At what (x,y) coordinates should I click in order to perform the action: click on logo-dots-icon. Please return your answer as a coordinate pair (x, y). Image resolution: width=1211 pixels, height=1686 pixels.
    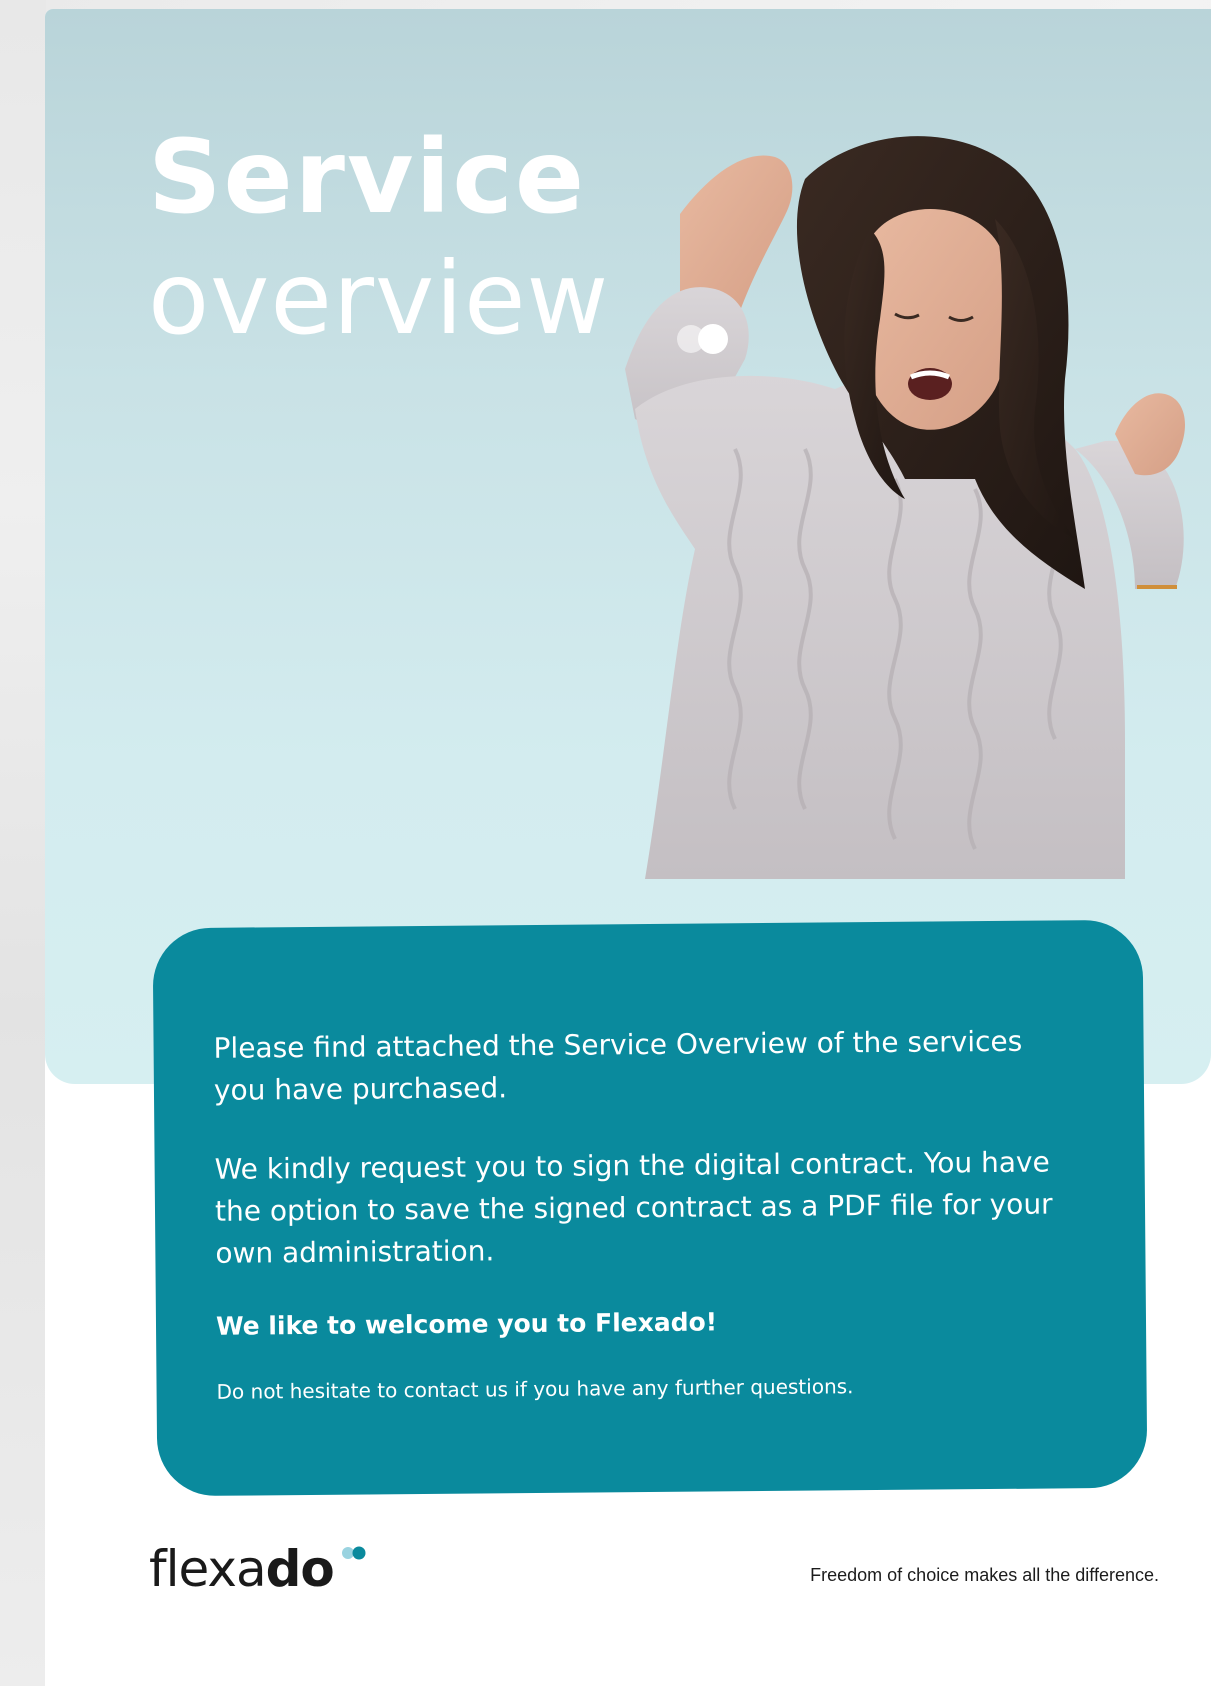
    Looking at the image, I should click on (353, 1553).